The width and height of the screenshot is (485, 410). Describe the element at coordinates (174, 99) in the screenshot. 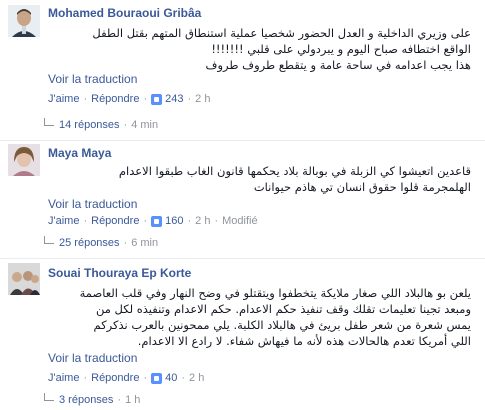

I see `like-count-value: 243` at that location.